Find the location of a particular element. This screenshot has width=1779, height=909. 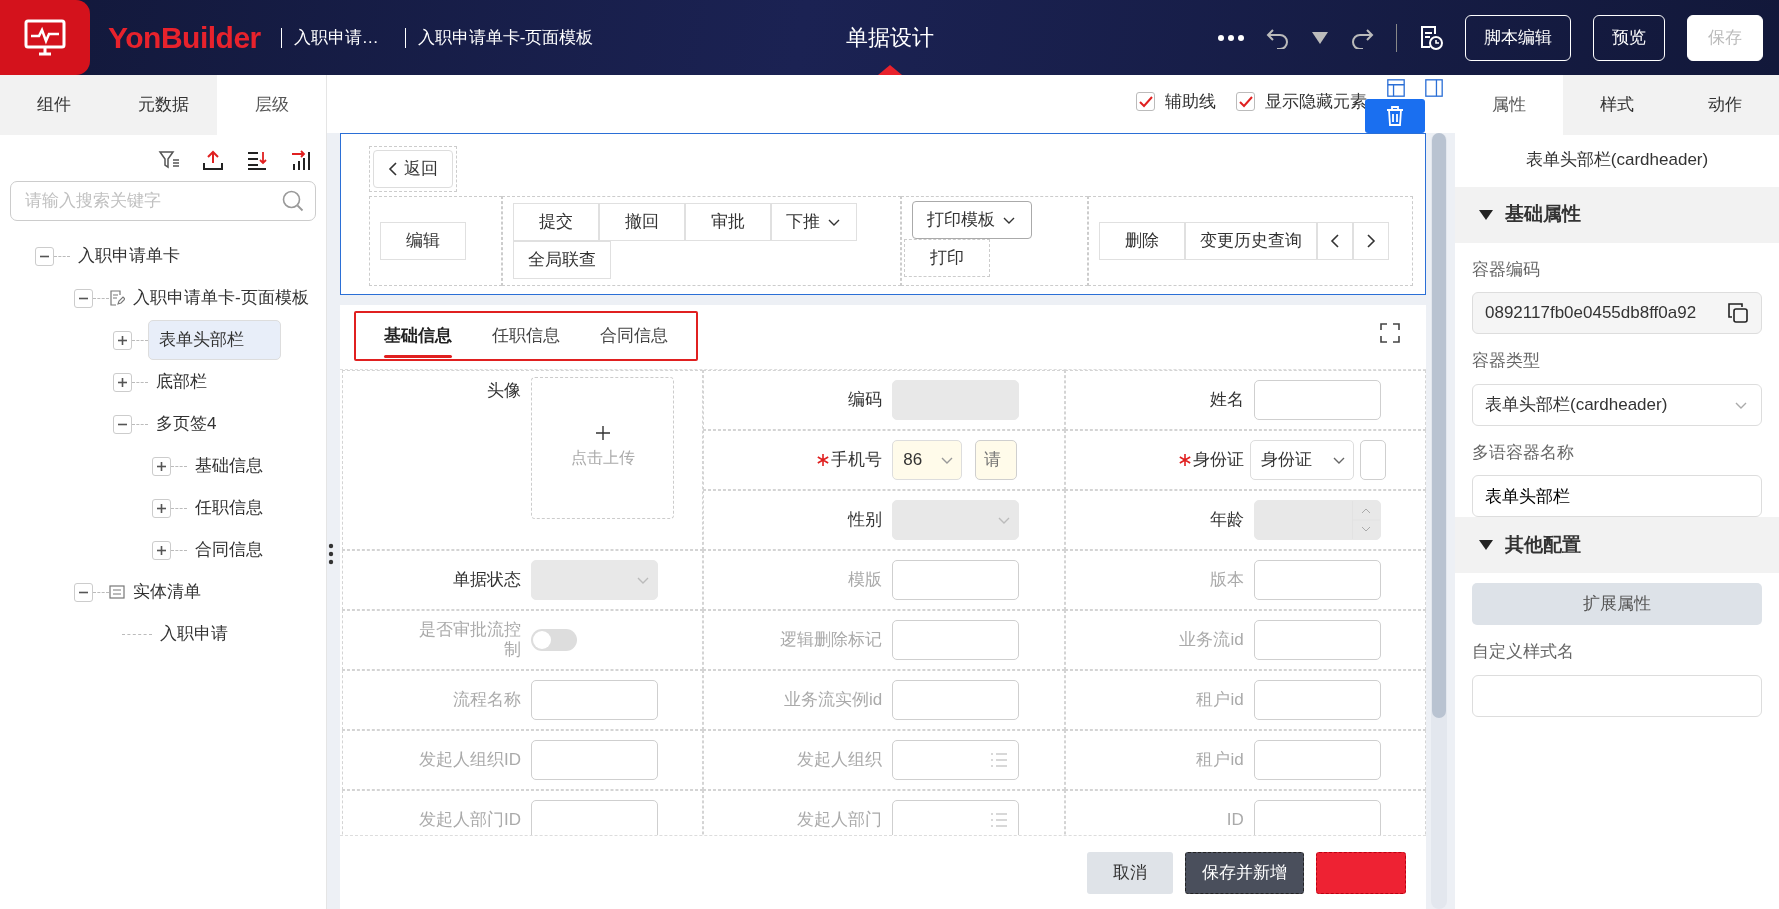

section-header: 其他配置 is located at coordinates (1617, 545).